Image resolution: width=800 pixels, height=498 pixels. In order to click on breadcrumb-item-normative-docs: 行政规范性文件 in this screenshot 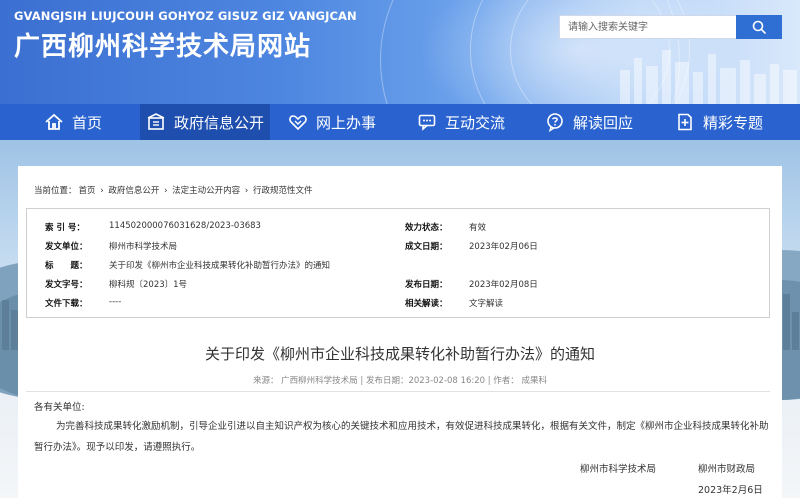, I will do `click(283, 191)`.